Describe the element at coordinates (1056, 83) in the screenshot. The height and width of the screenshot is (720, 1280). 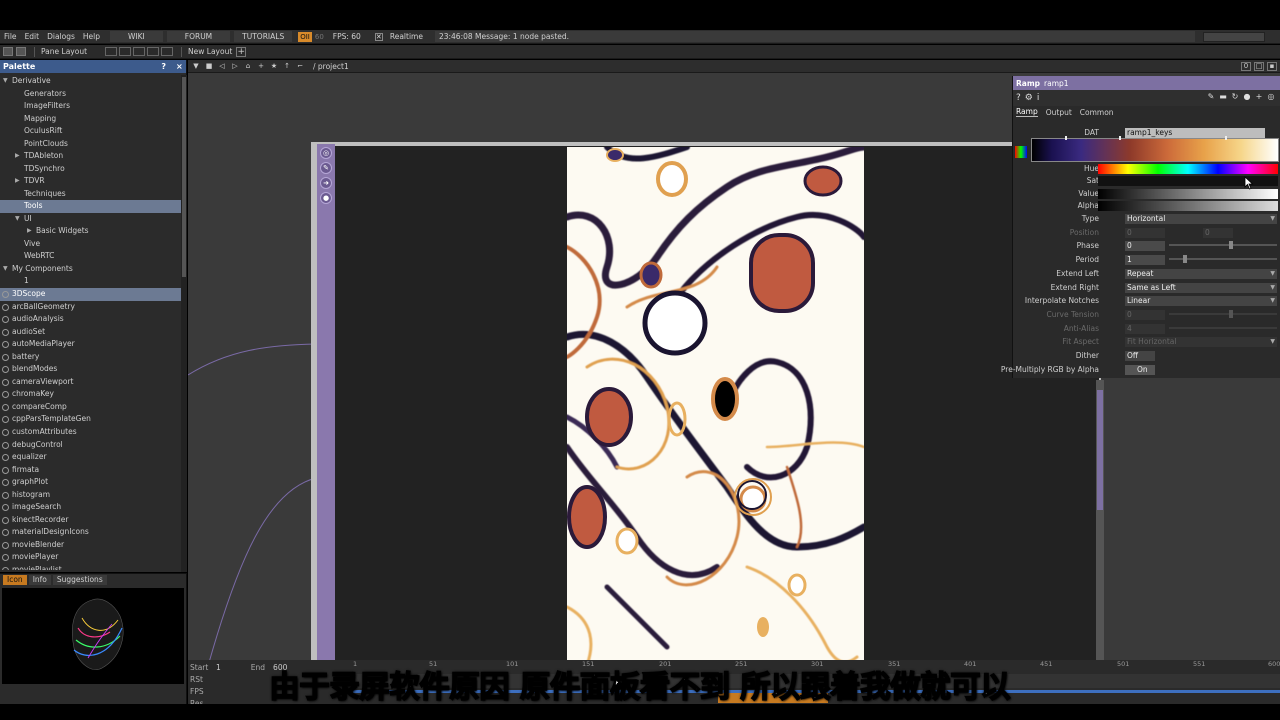
I see `operator-name: ramp1` at that location.